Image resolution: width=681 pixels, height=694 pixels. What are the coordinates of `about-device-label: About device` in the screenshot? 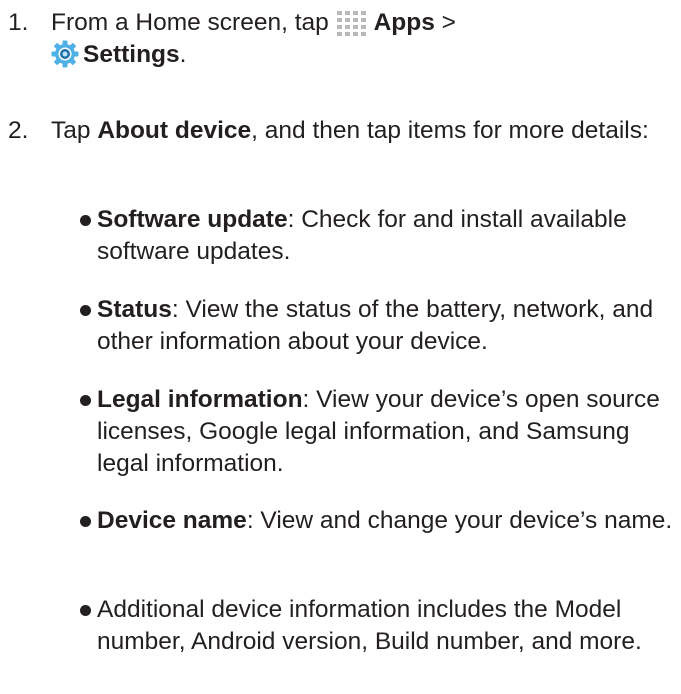 It's located at (174, 130).